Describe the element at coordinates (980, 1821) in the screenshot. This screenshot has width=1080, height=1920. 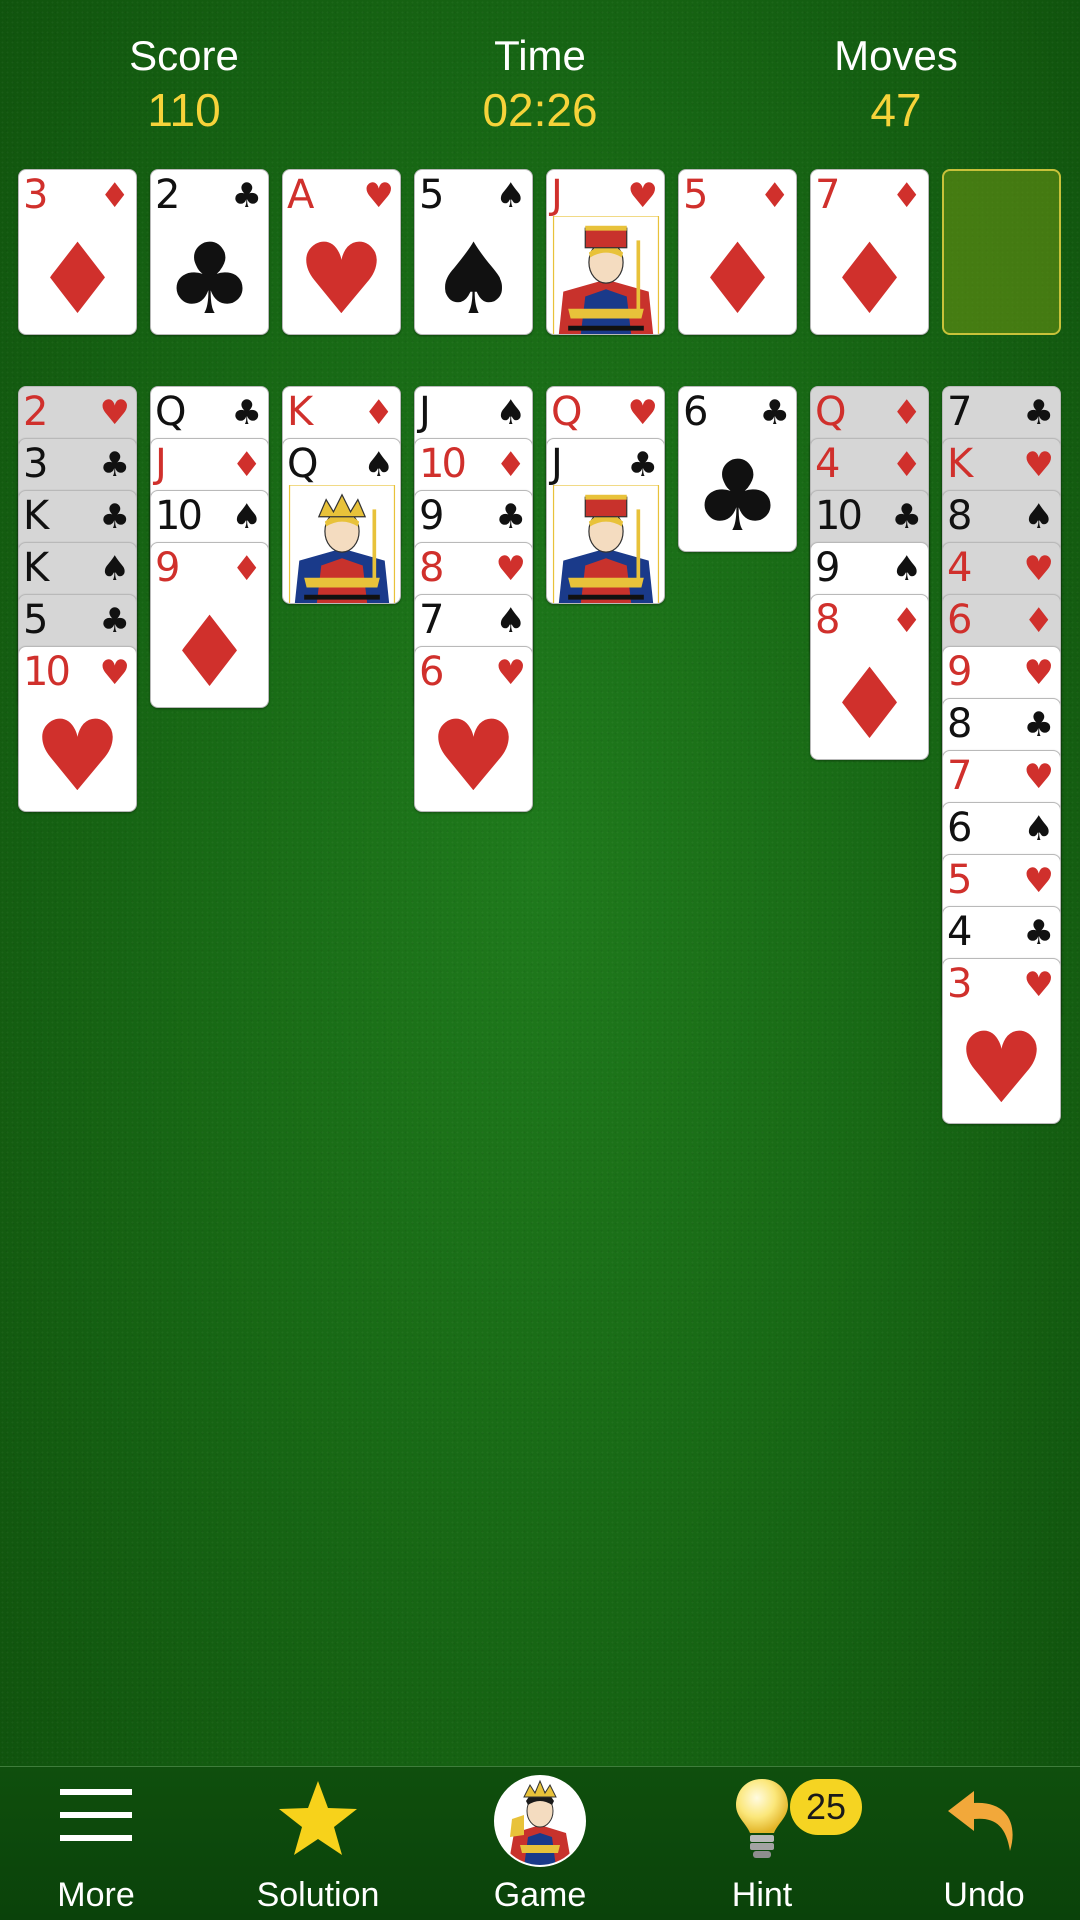
I see `undo-arrow-icon` at that location.